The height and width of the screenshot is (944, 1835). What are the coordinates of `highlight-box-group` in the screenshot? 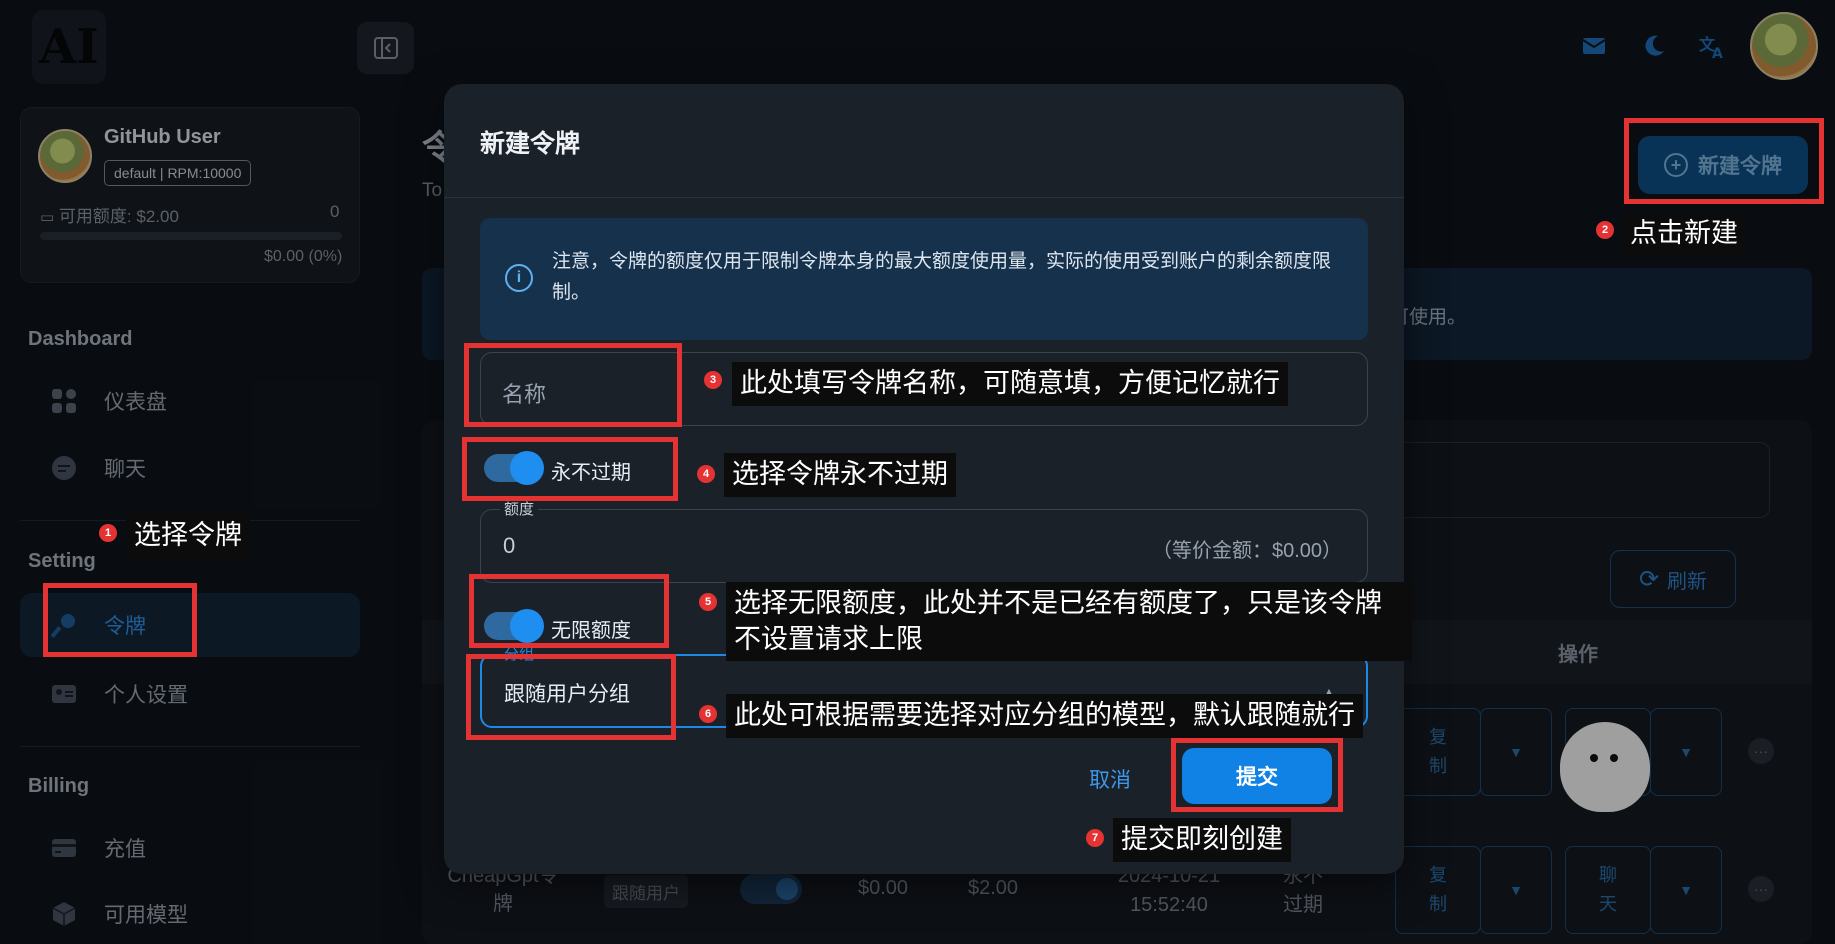 It's located at (571, 697).